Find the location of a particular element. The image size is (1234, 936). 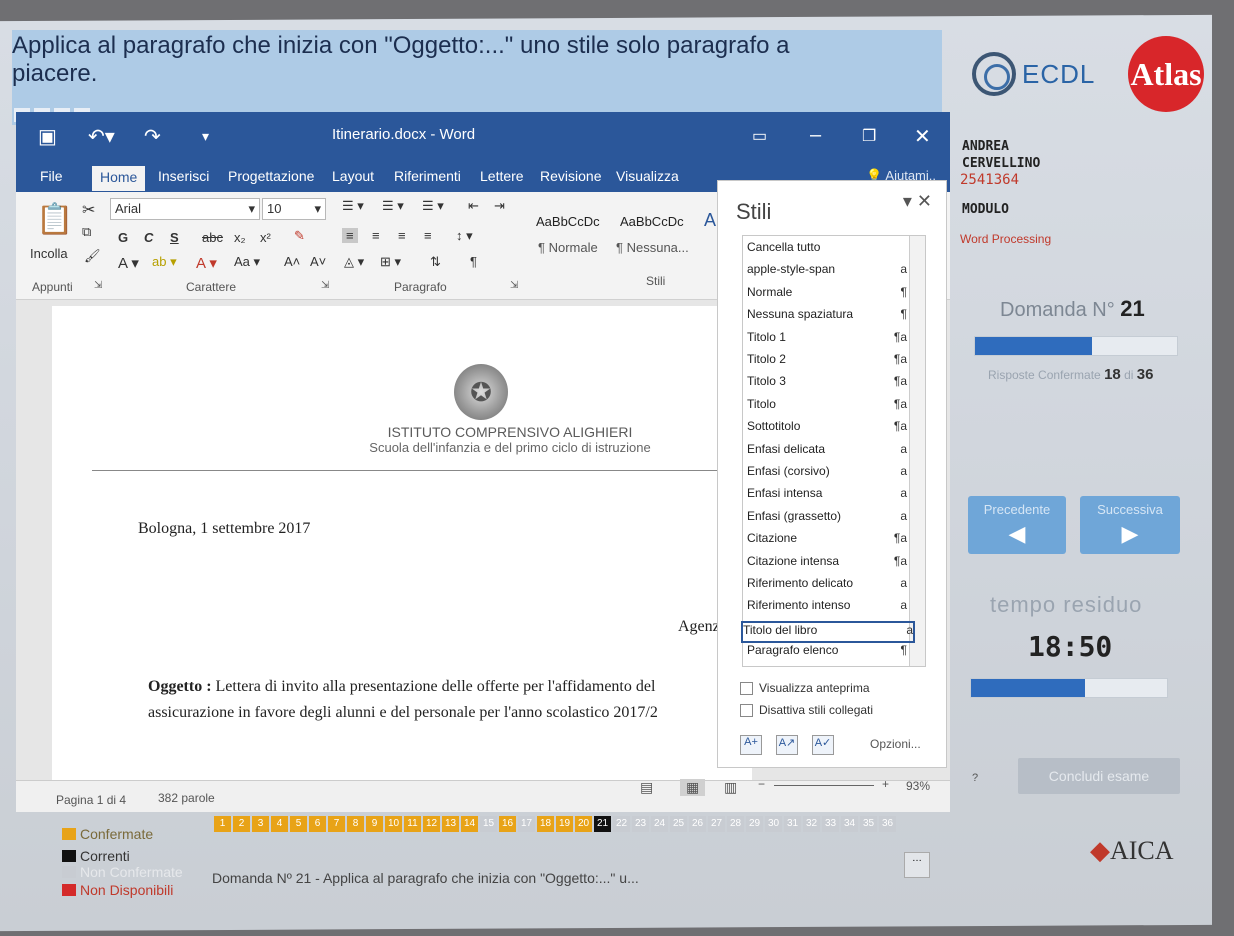

style-item: Titolo 1 ¶a is located at coordinates (827, 341).